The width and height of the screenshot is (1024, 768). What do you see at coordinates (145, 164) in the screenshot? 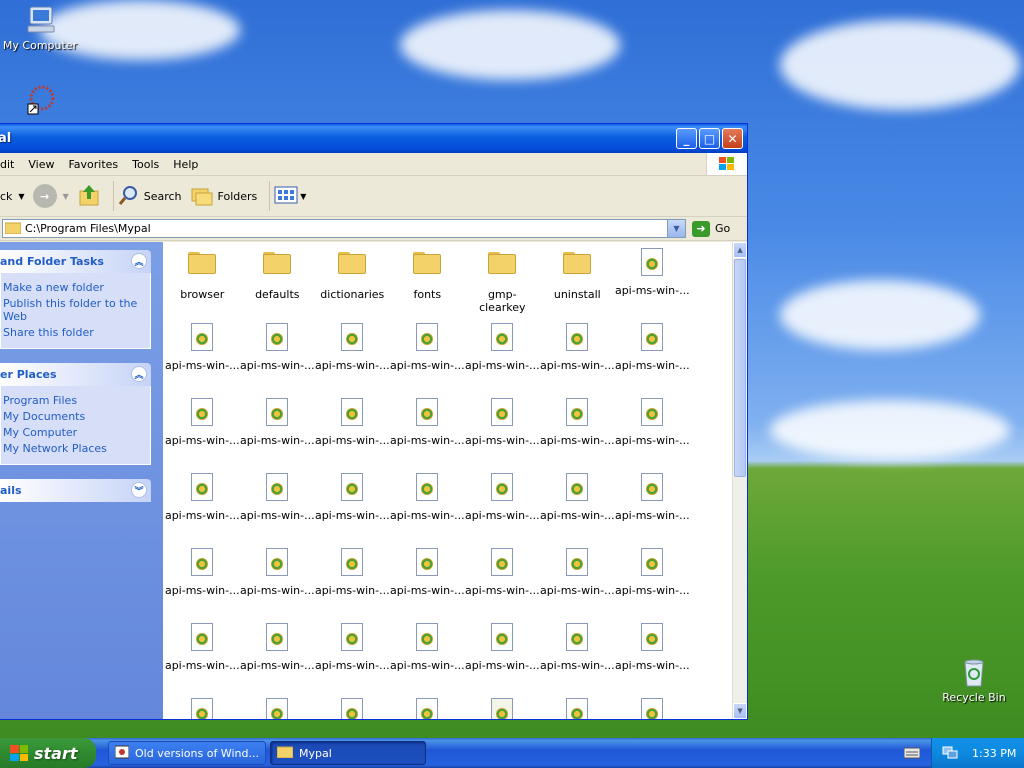
I see `menu-tools: Tools` at bounding box center [145, 164].